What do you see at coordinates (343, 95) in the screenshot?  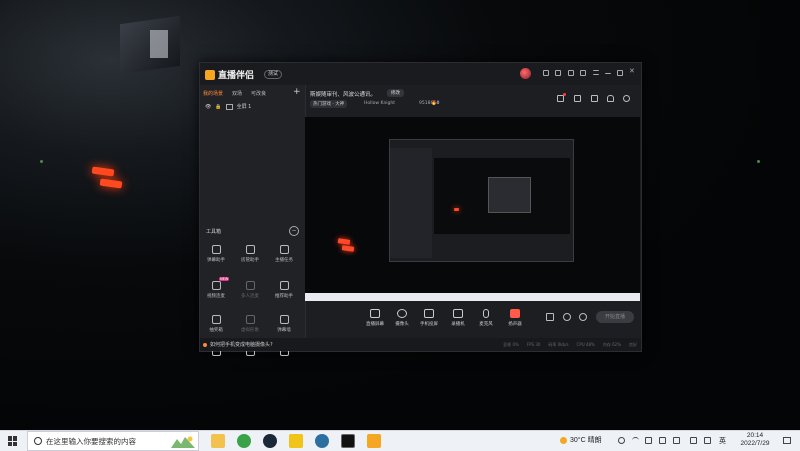 I see `announcement-text: 斯娱随审刊、风波公通讯。` at bounding box center [343, 95].